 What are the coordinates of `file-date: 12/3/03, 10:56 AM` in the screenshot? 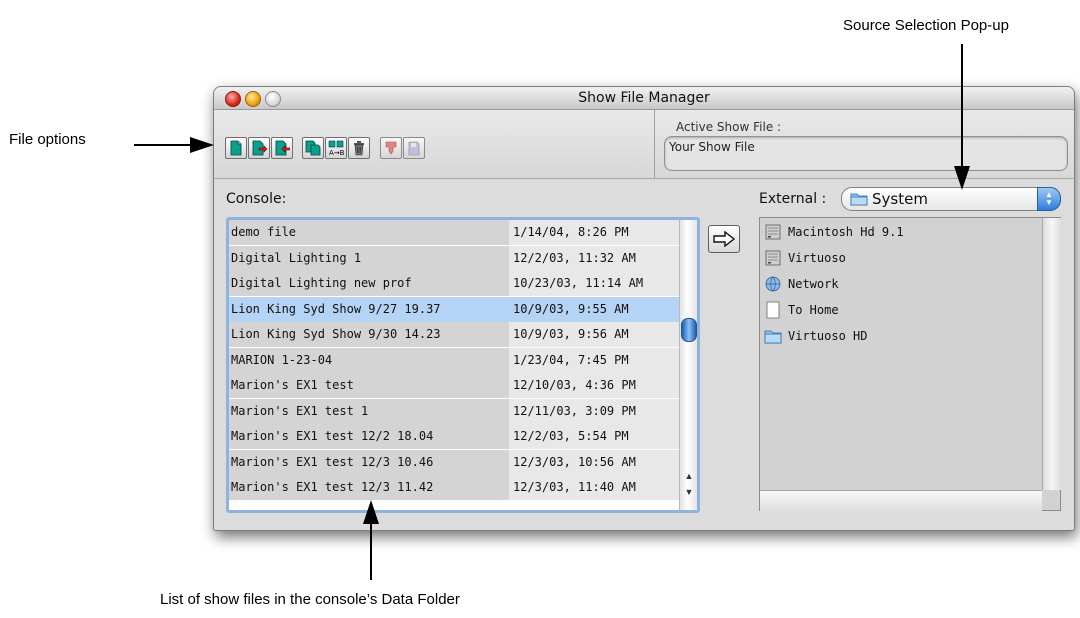 It's located at (574, 461).